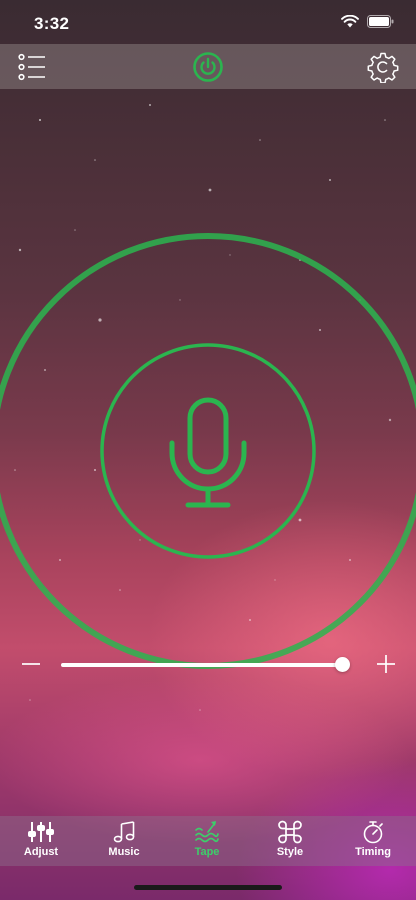  I want to click on music-note-icon, so click(124, 832).